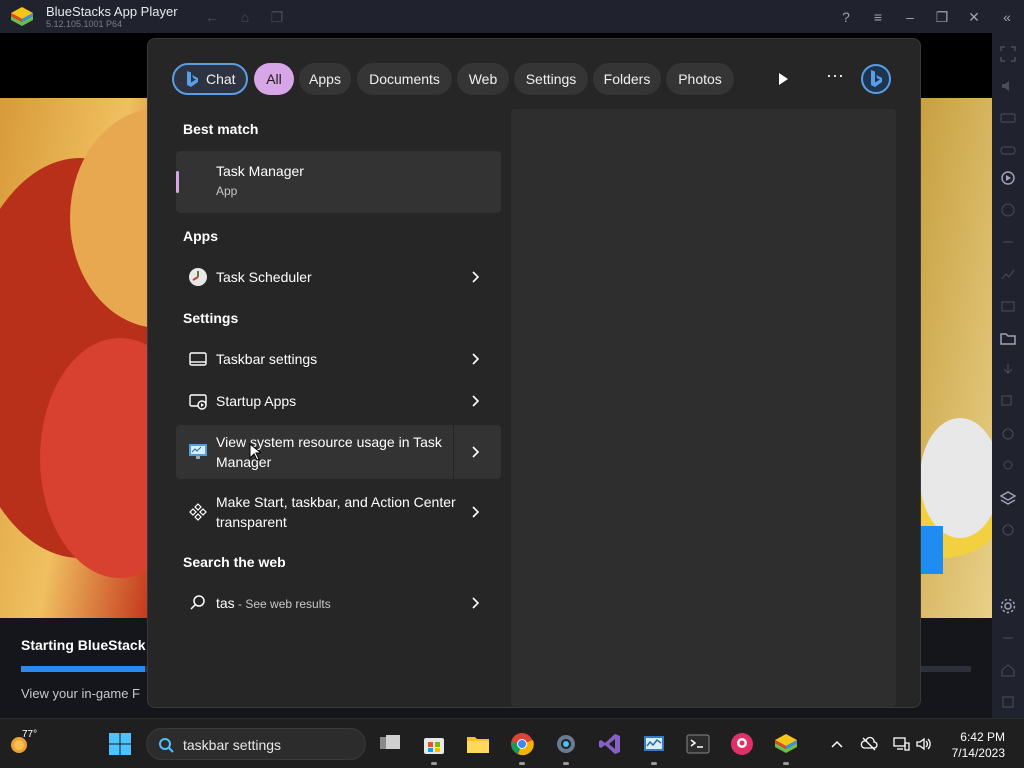 Image resolution: width=1024 pixels, height=768 pixels. I want to click on multi-instance-icon, so click(1008, 402).